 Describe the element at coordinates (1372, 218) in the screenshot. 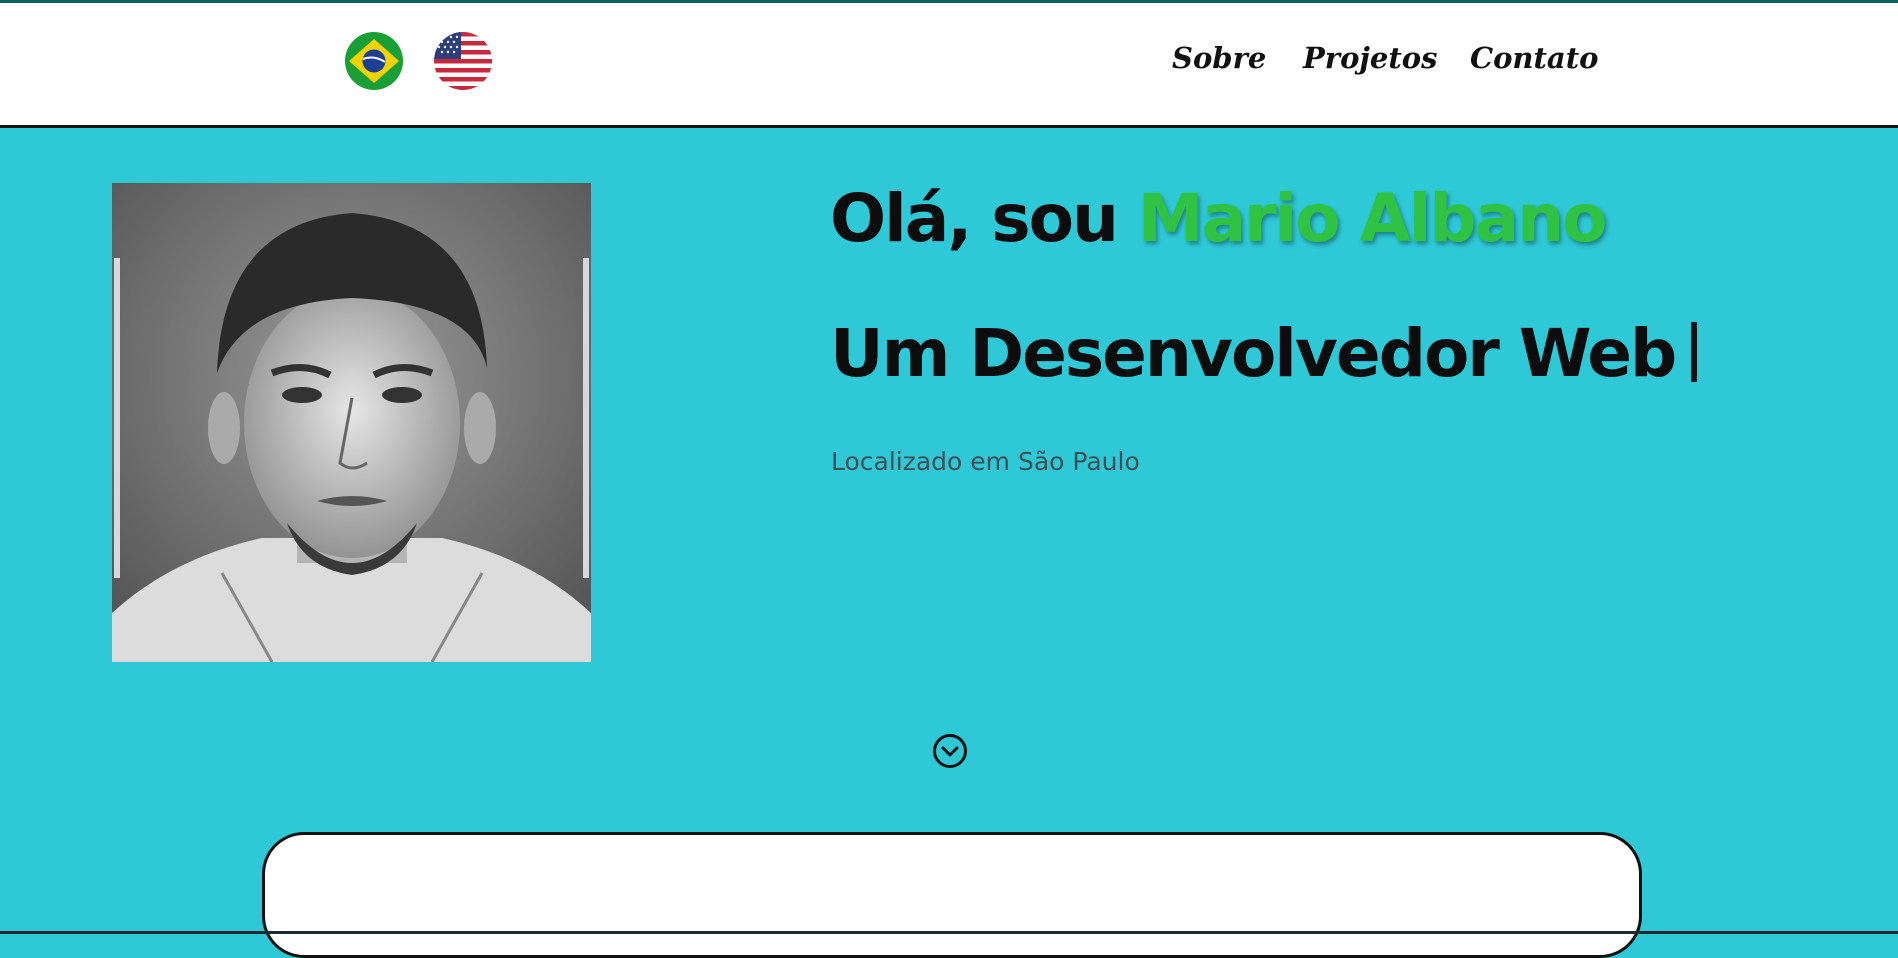

I see `hero-name: Mario Albano` at that location.